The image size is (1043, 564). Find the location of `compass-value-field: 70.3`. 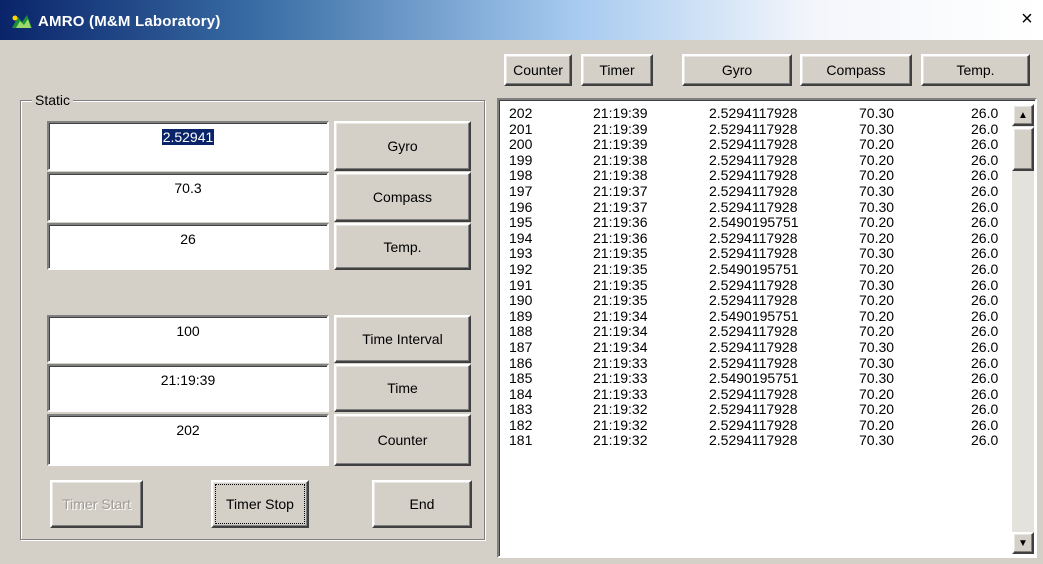

compass-value-field: 70.3 is located at coordinates (188, 197).